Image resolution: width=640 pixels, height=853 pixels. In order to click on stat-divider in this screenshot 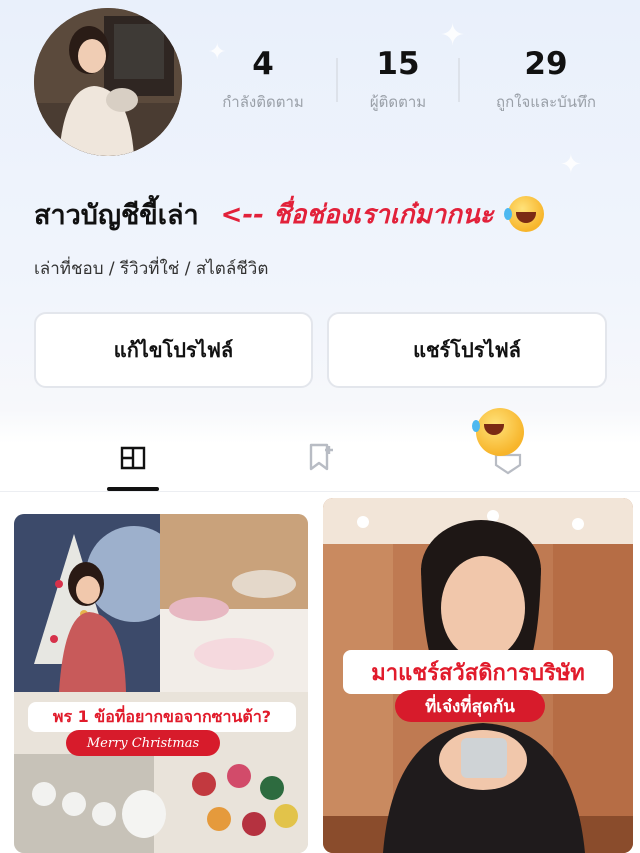, I will do `click(459, 80)`.